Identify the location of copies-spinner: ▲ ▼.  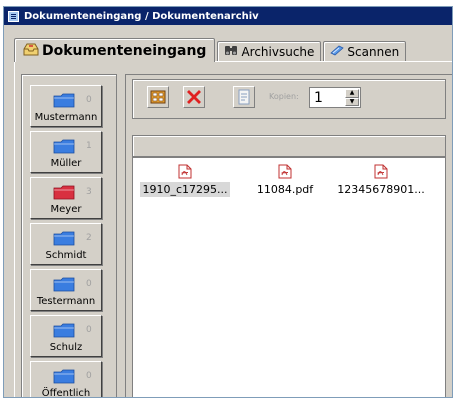
(352, 97).